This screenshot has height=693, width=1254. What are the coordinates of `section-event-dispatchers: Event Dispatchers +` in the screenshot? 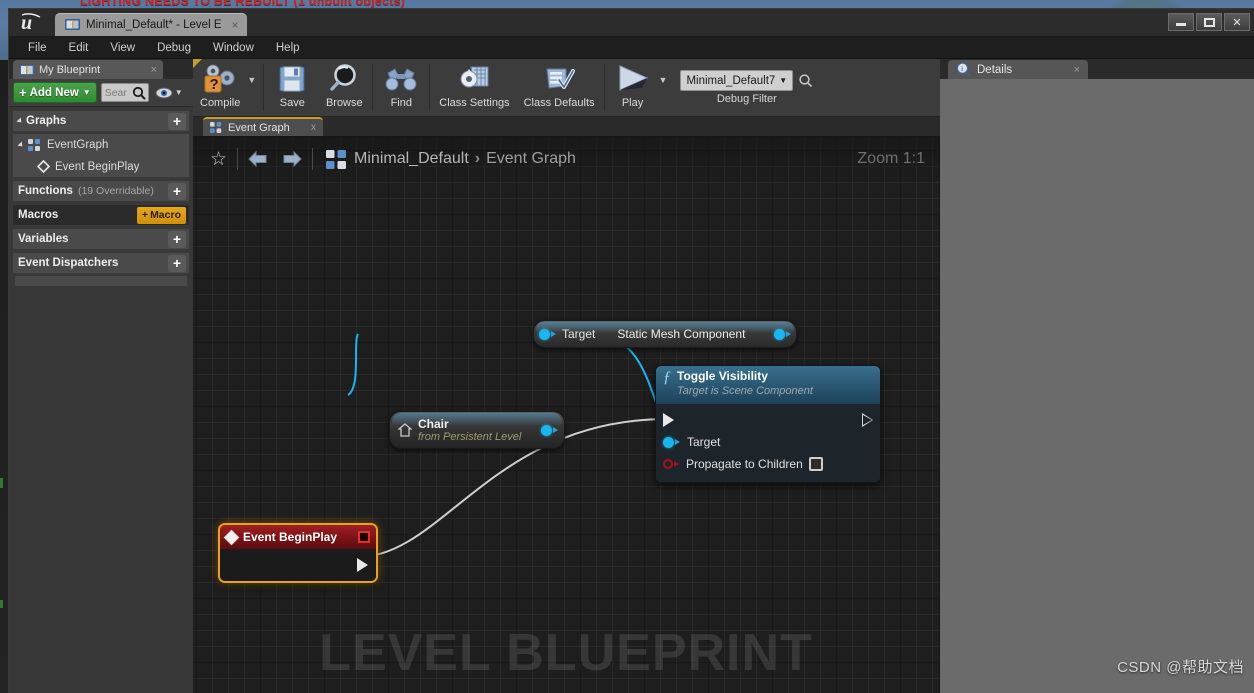 It's located at (101, 263).